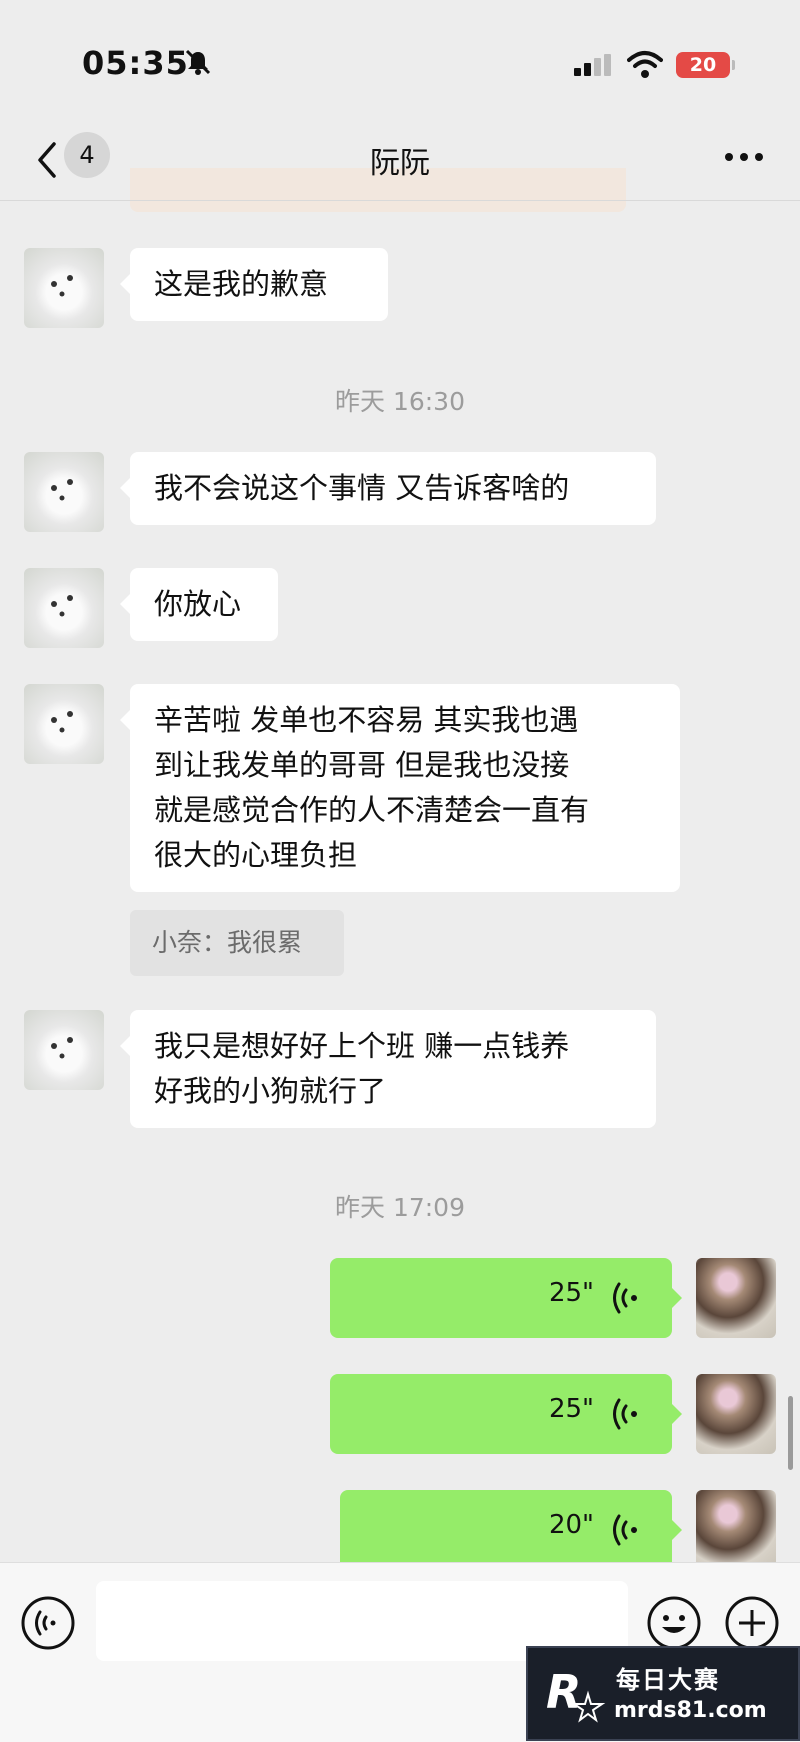  Describe the element at coordinates (400, 401) in the screenshot. I see `time-divider: 昨天 16:30` at that location.